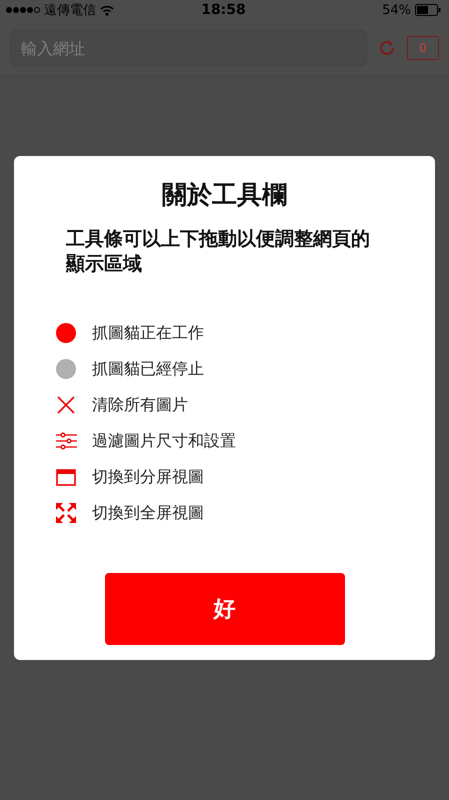 Image resolution: width=449 pixels, height=800 pixels. What do you see at coordinates (164, 441) in the screenshot?
I see `legend-label: 過濾圖片尺寸和設置` at bounding box center [164, 441].